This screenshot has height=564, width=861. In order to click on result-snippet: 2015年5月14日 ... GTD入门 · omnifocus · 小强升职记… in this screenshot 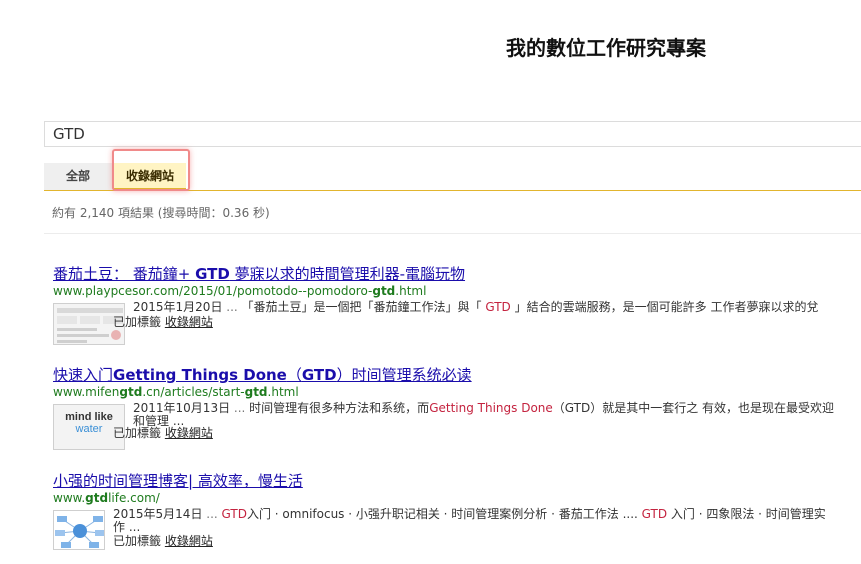, I will do `click(469, 514)`.